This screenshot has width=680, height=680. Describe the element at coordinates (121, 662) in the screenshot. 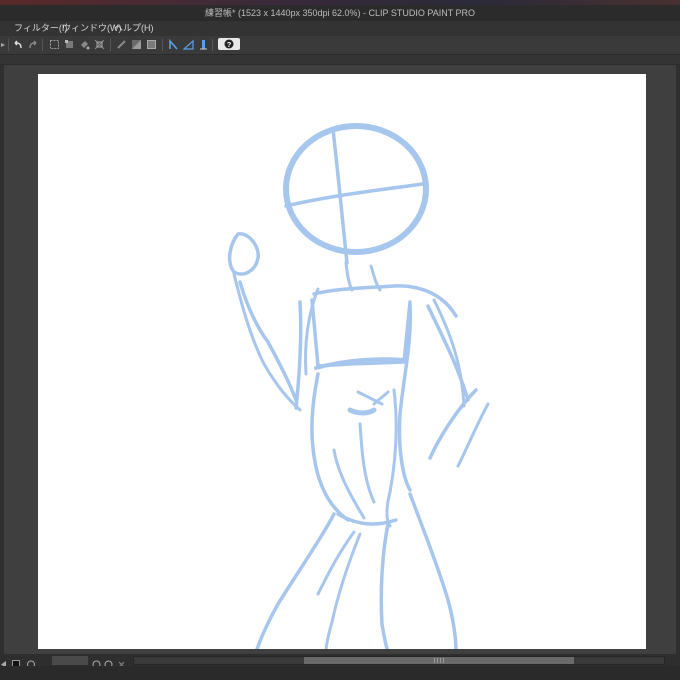

I see `reset-rotation-icon` at that location.